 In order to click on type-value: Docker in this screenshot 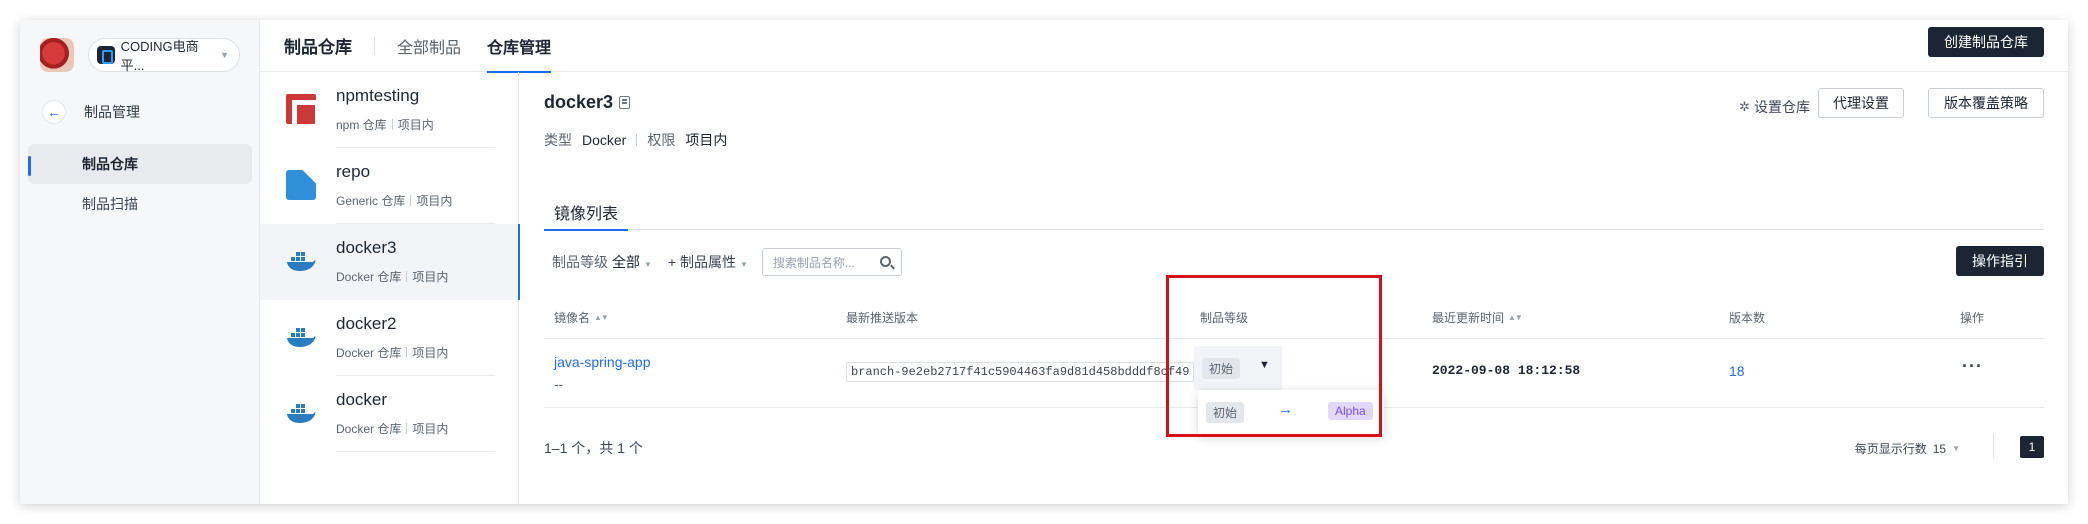, I will do `click(604, 140)`.